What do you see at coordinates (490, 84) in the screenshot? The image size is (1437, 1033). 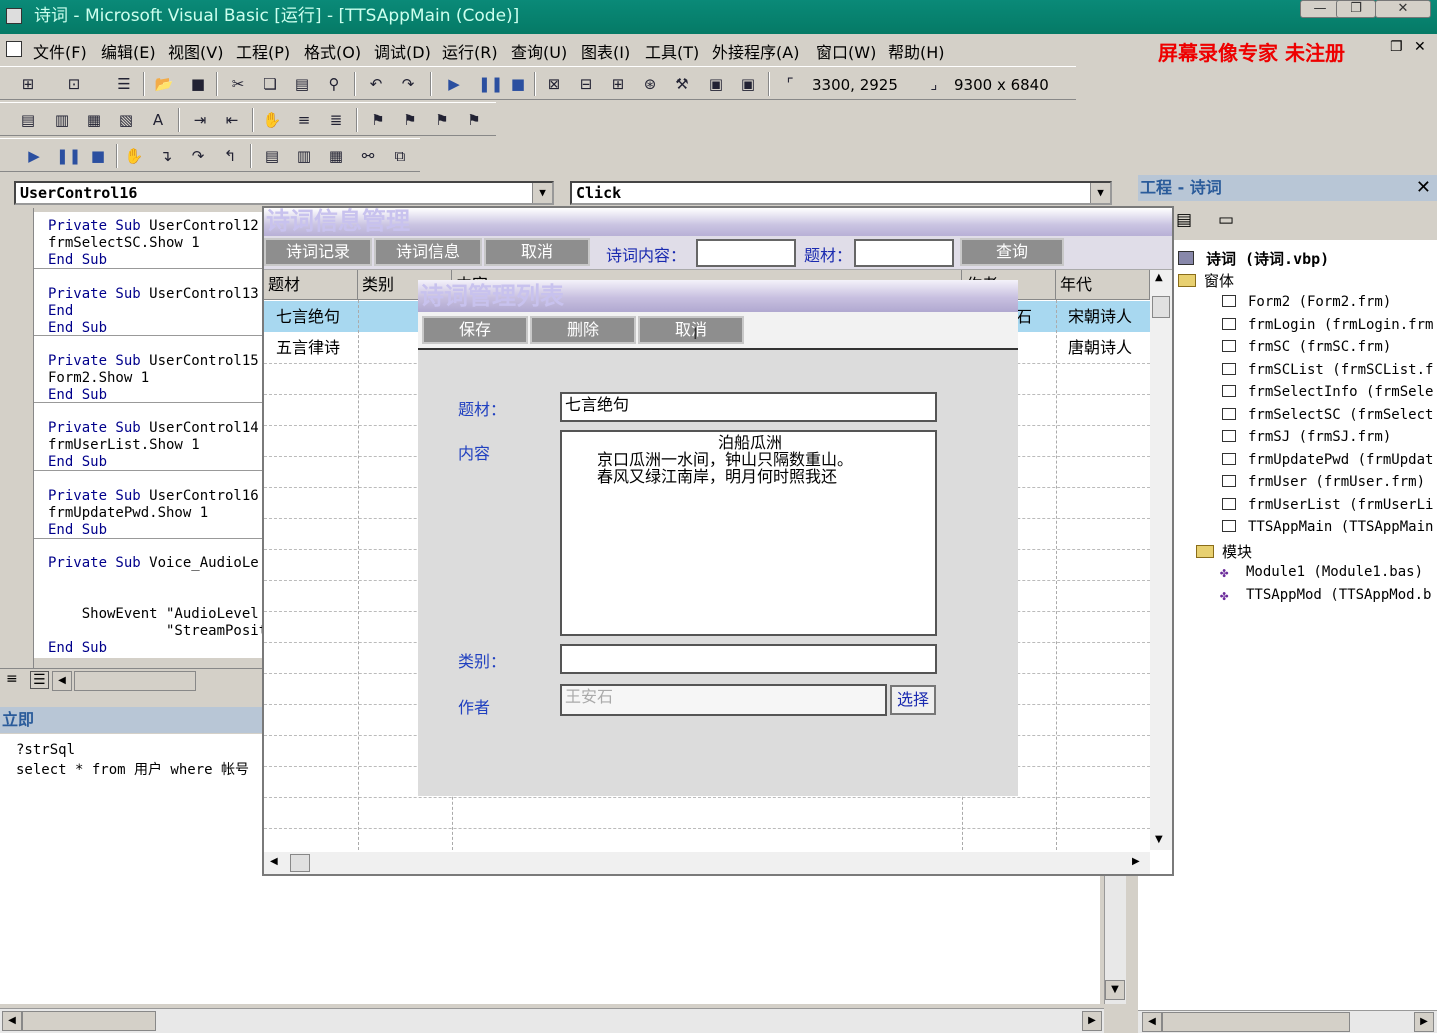 I see `pause-icon: ❚❚` at bounding box center [490, 84].